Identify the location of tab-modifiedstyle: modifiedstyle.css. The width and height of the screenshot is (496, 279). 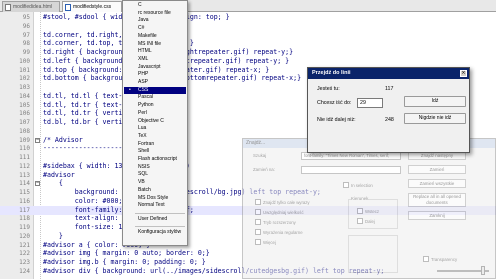
(92, 6).